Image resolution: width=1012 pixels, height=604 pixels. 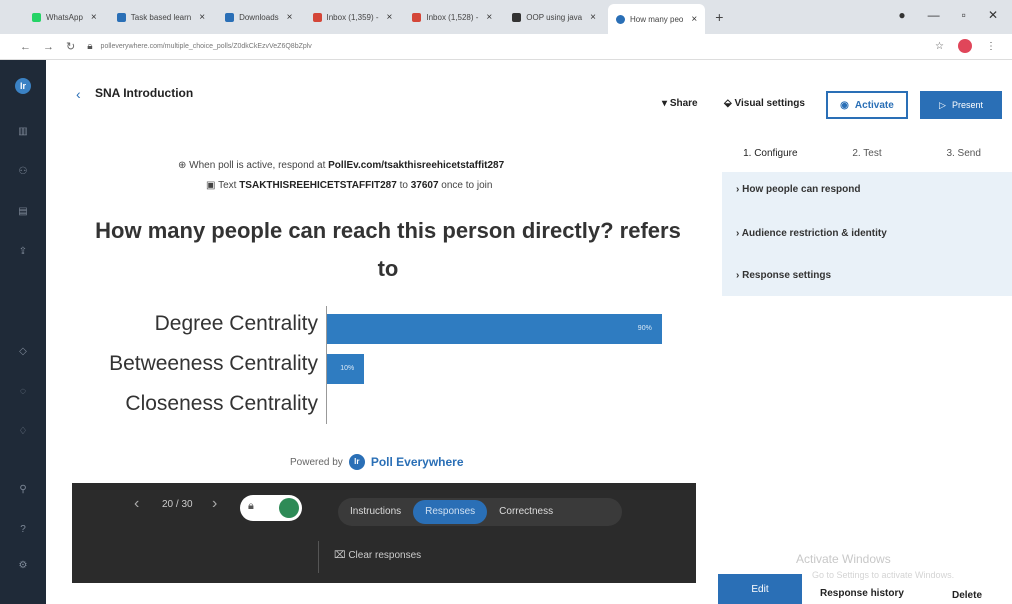 What do you see at coordinates (417, 17) in the screenshot?
I see `gmail-icon` at bounding box center [417, 17].